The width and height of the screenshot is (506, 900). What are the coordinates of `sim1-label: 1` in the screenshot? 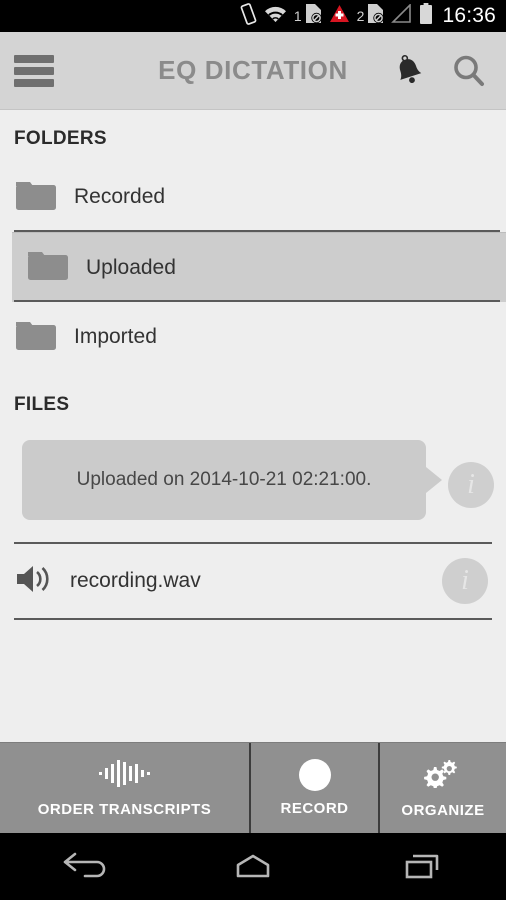 It's located at (297, 16).